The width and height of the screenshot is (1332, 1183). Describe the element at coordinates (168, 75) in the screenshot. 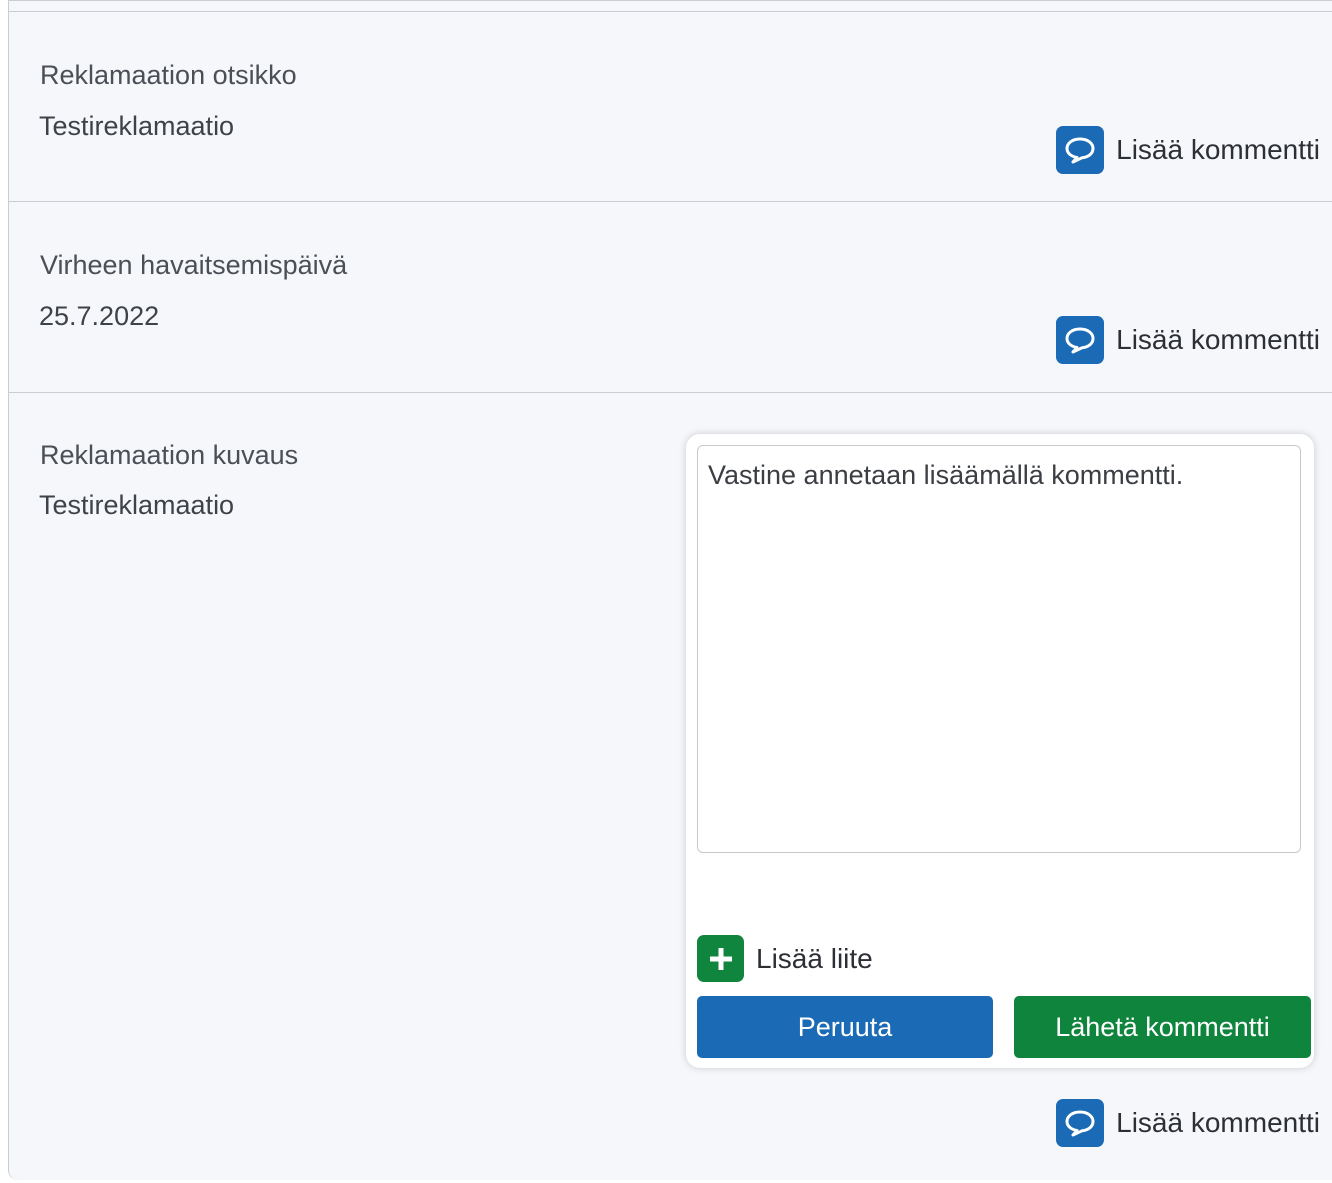

I see `field-label-title: Reklamaation otsikko` at that location.